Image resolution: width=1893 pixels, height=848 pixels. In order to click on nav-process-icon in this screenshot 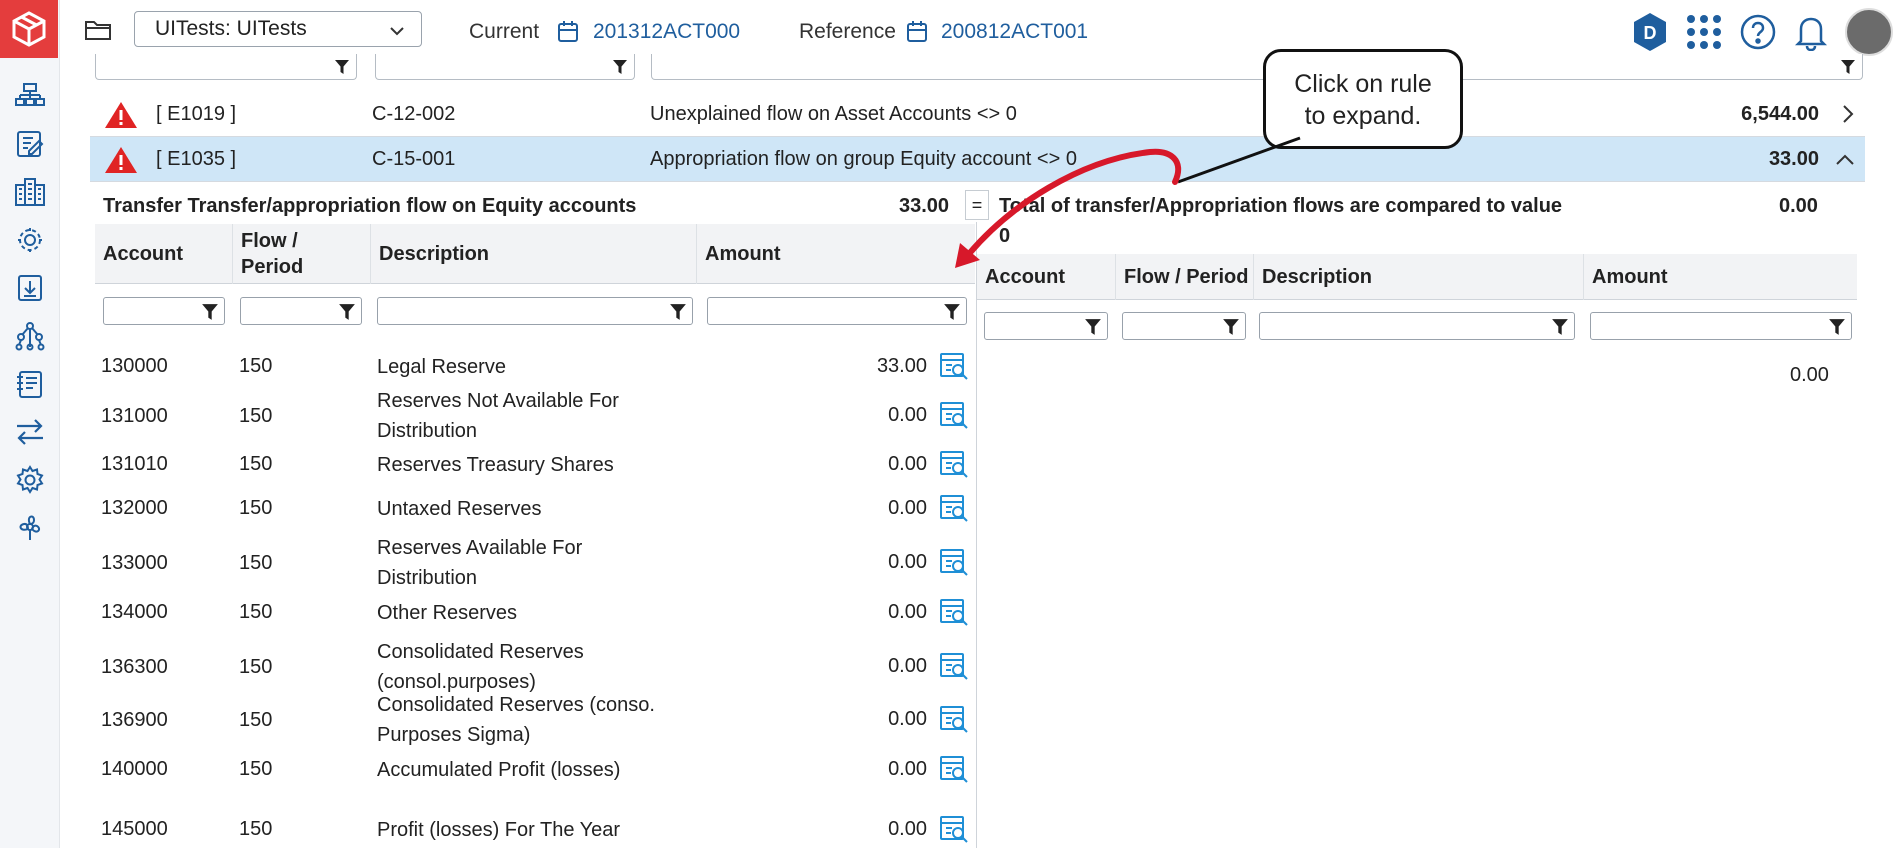, I will do `click(30, 96)`.